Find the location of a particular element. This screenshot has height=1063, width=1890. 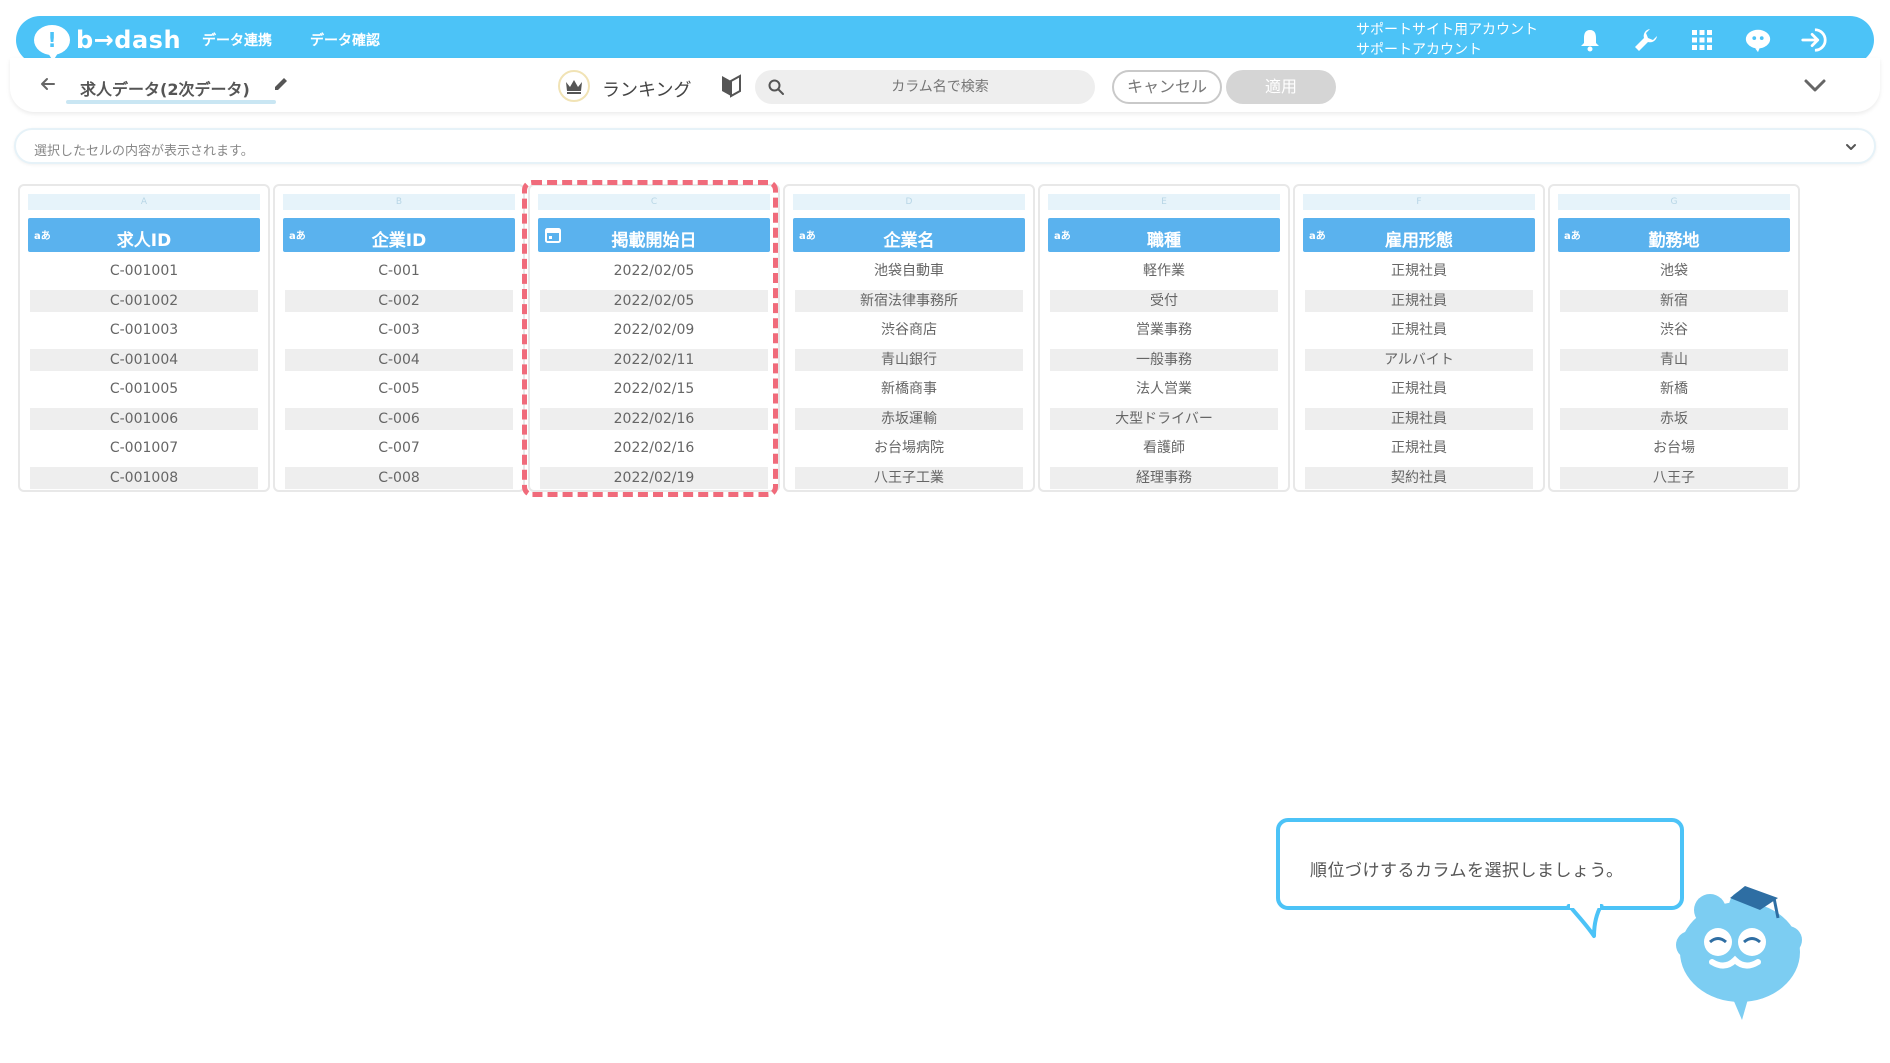

pencil-icon is located at coordinates (281, 84).